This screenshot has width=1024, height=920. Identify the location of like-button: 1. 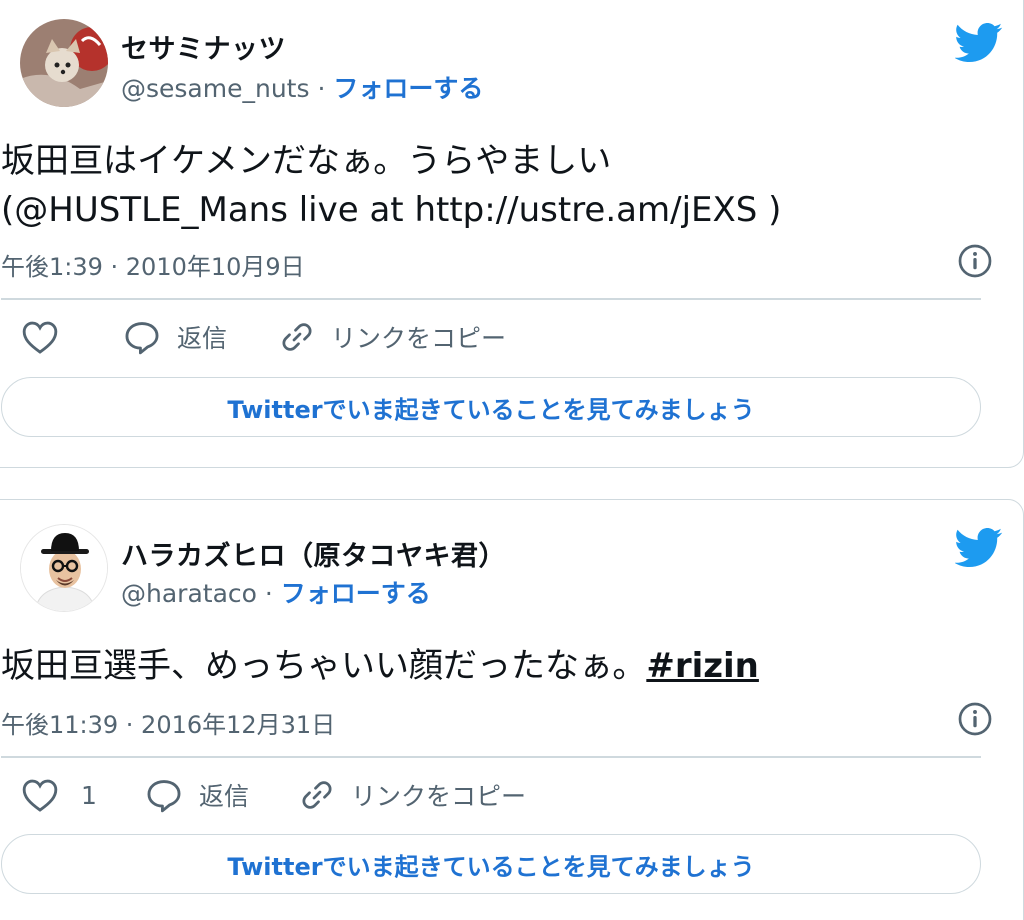
(59, 795).